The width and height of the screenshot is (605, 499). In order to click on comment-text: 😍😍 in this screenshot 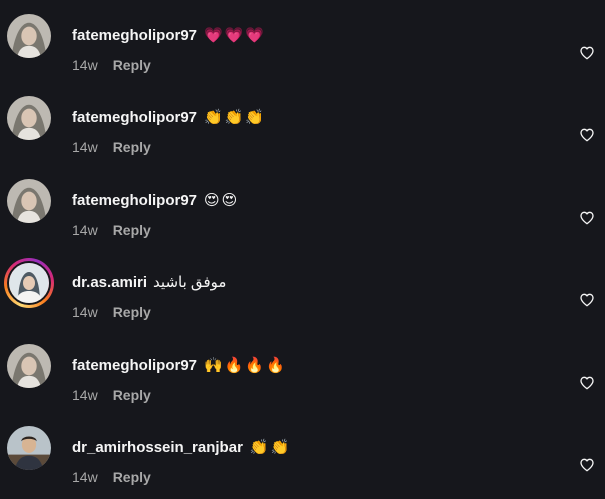, I will do `click(222, 200)`.